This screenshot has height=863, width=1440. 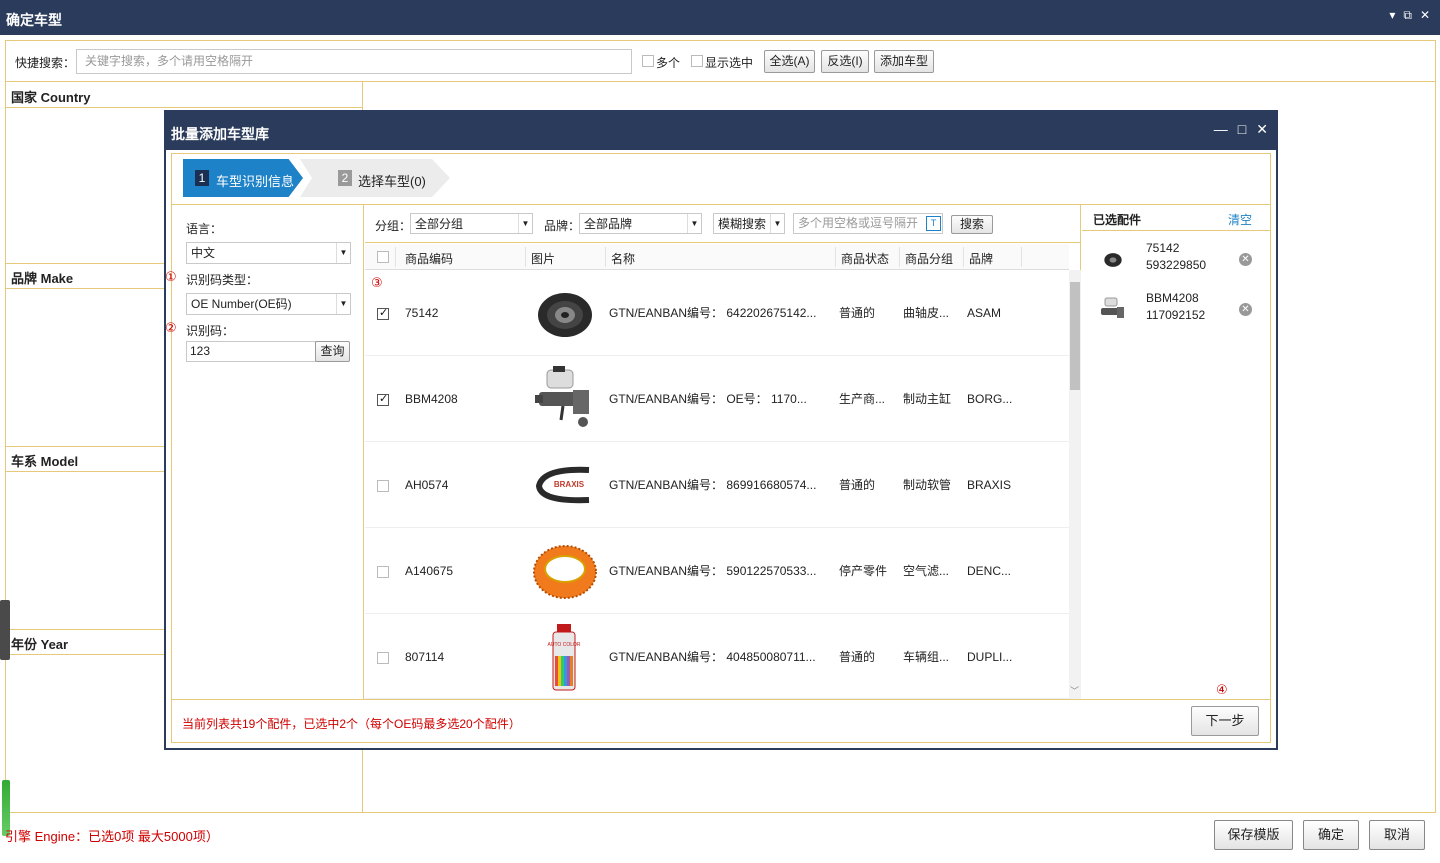 I want to click on part-status: 停产零件, so click(x=863, y=571).